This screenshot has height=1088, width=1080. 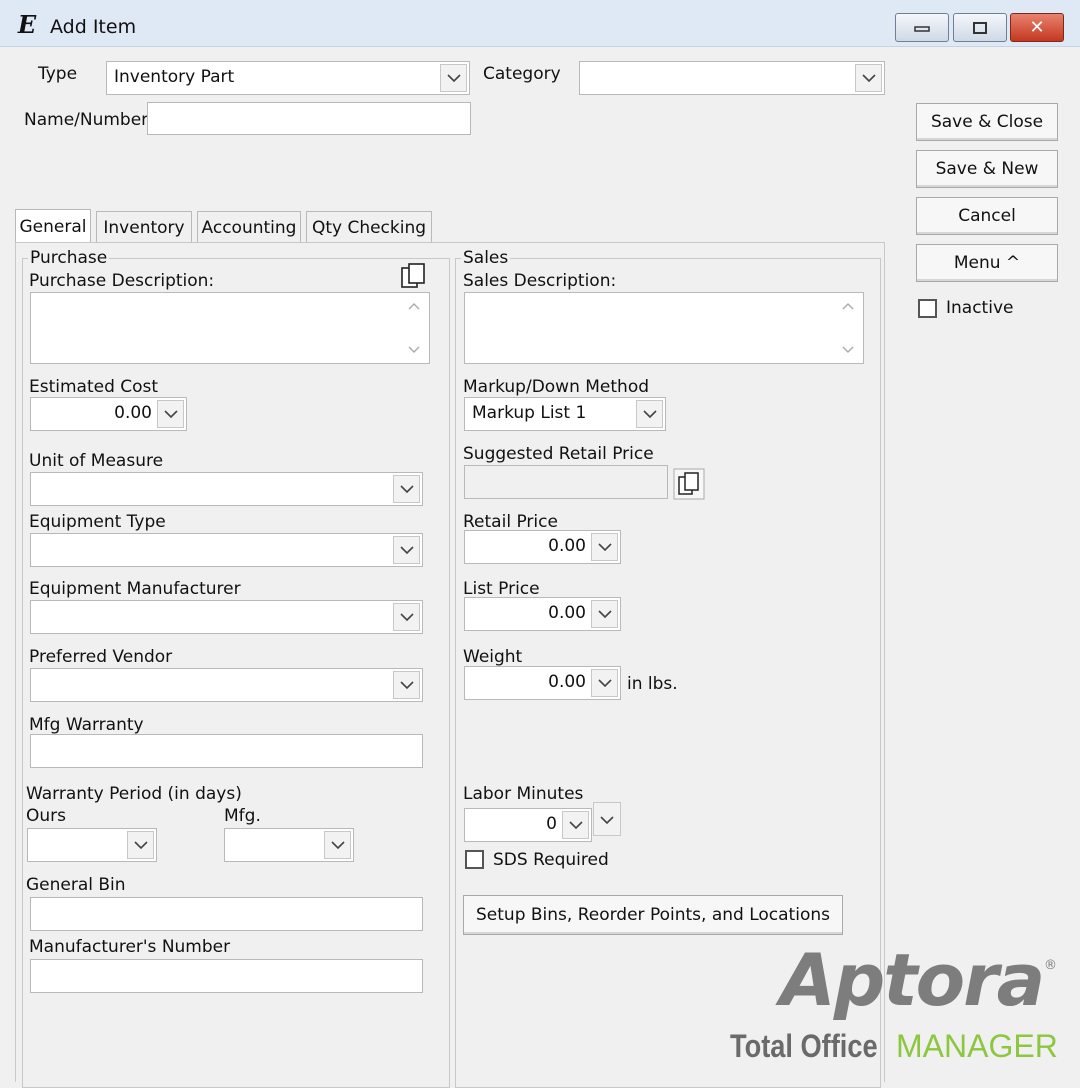 I want to click on maximize-button, so click(x=980, y=27).